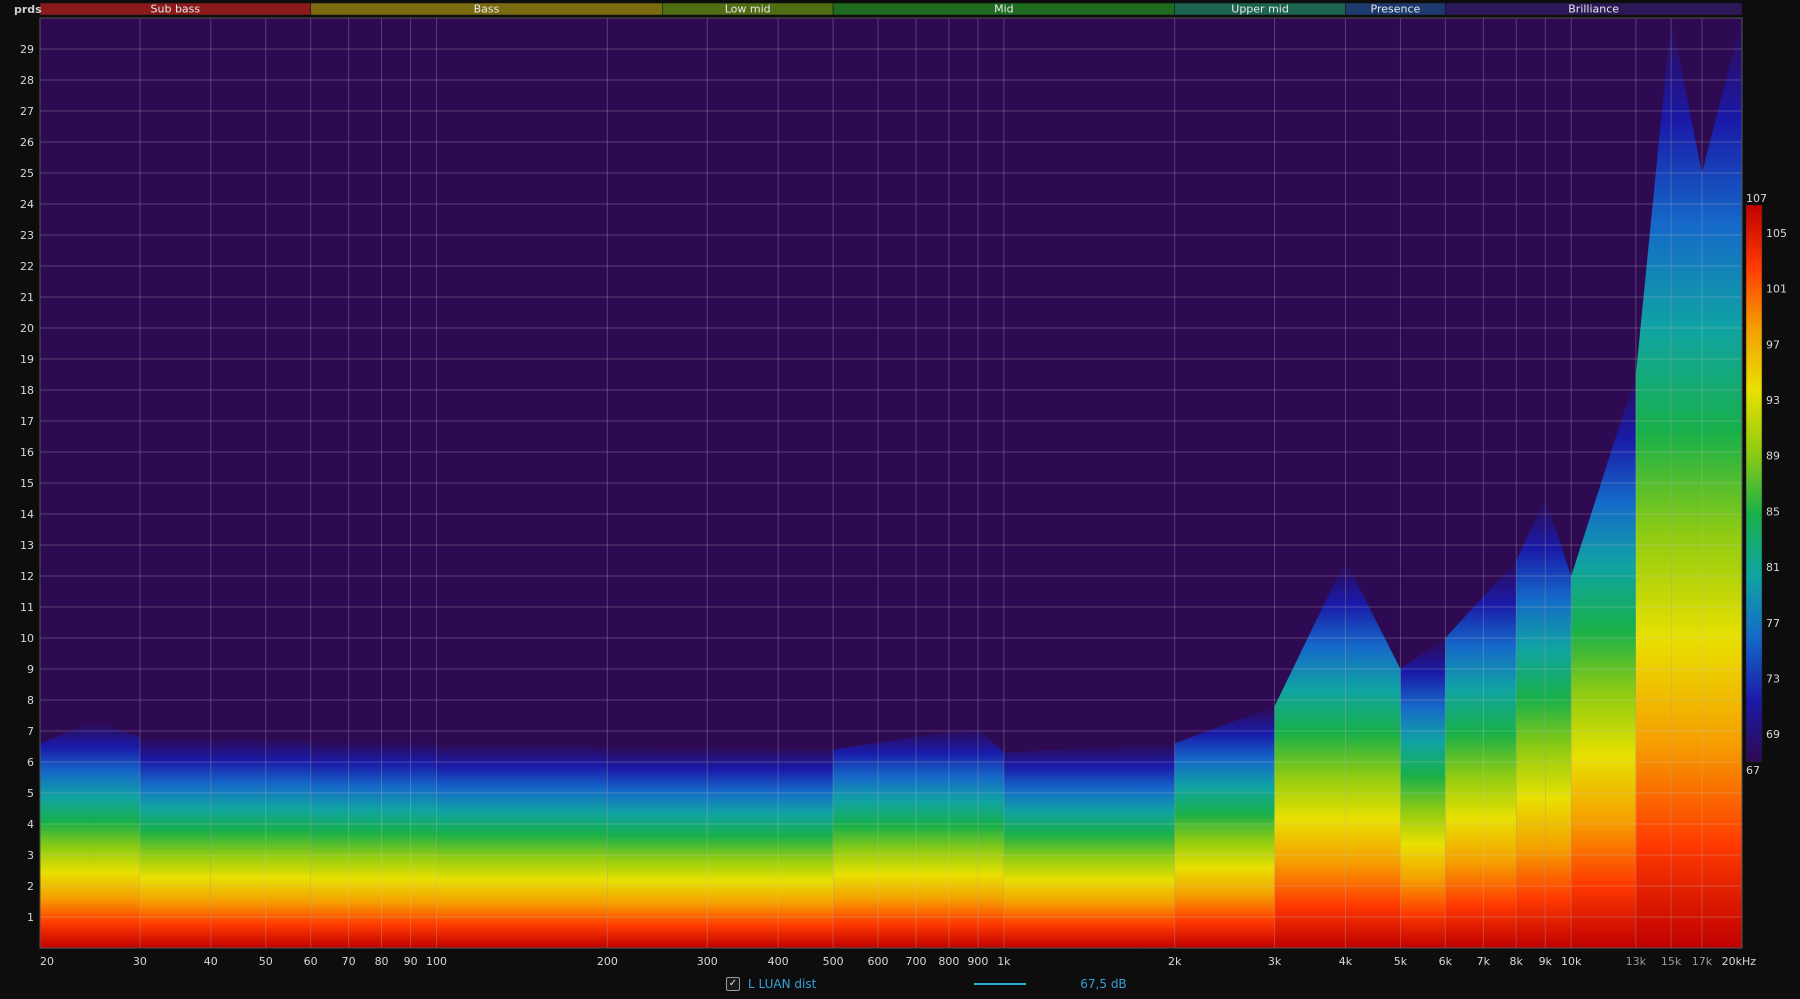 This screenshot has height=999, width=1800. I want to click on x-tick-label: 20, so click(47, 961).